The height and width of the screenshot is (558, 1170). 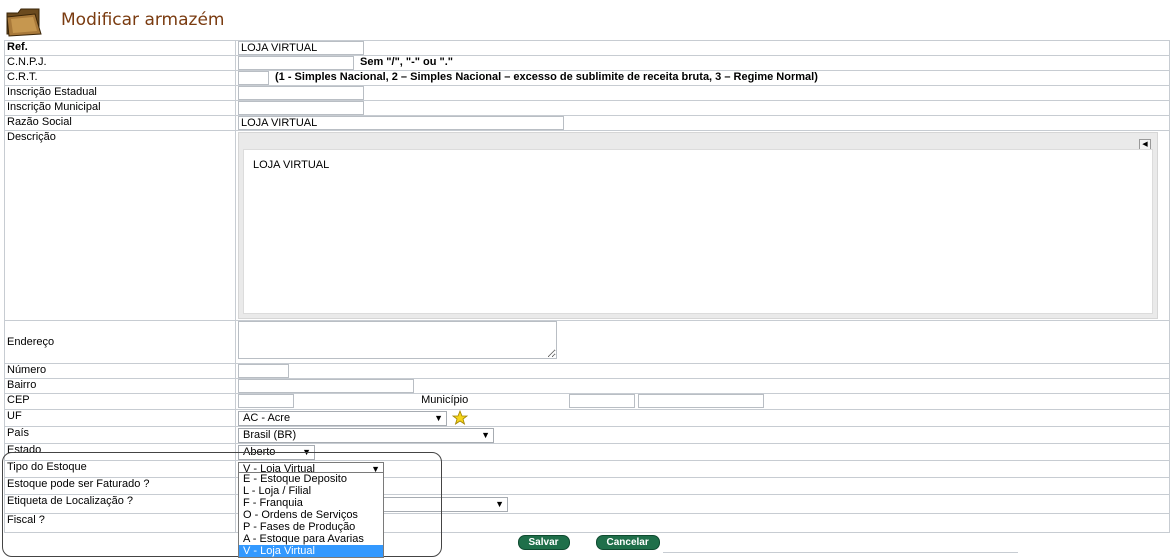 I want to click on editor-toolbar, so click(x=698, y=141).